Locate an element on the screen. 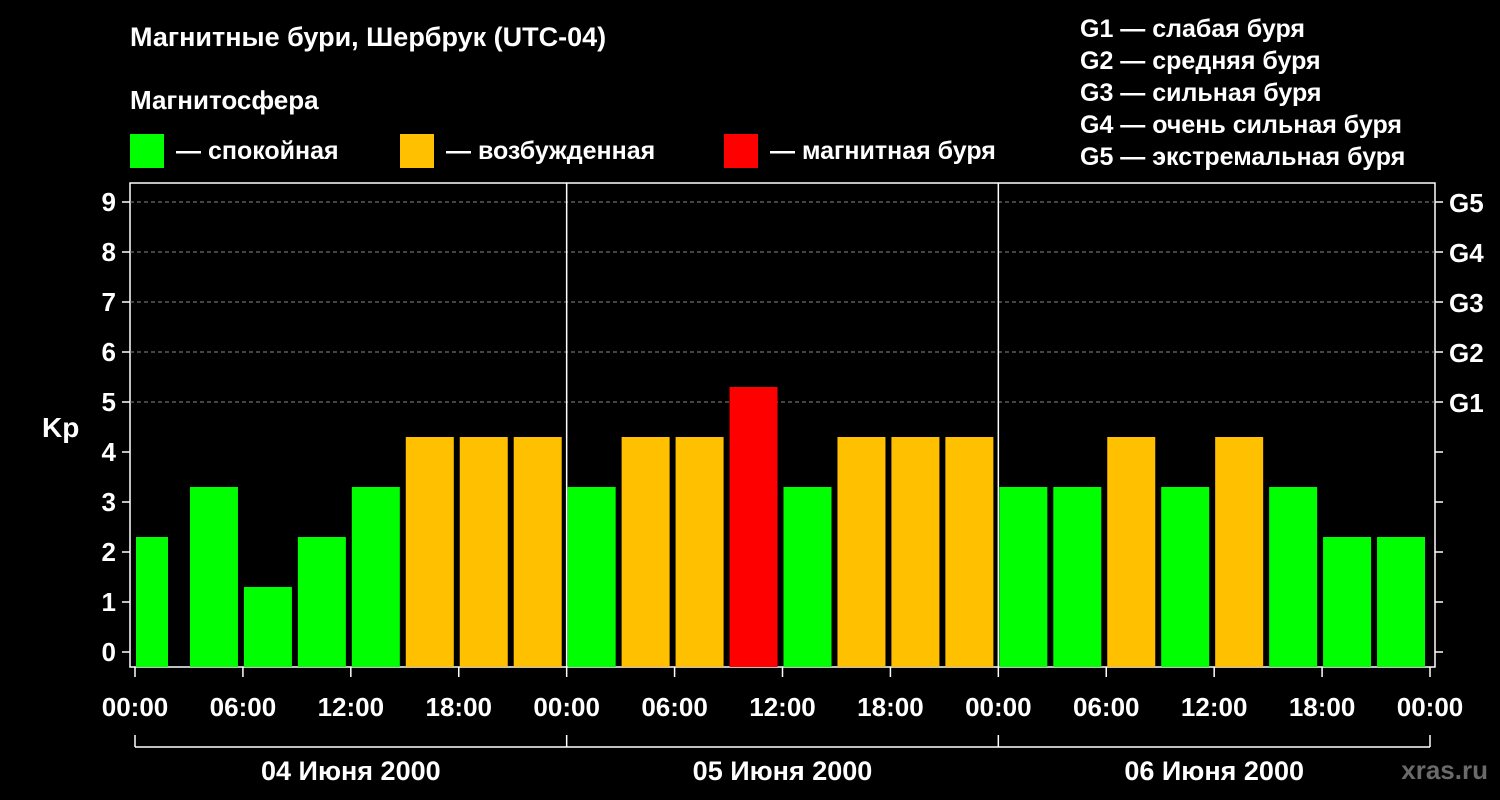 Image resolution: width=1500 pixels, height=800 pixels. day-label: 06 Июня 2000 is located at coordinates (1214, 771).